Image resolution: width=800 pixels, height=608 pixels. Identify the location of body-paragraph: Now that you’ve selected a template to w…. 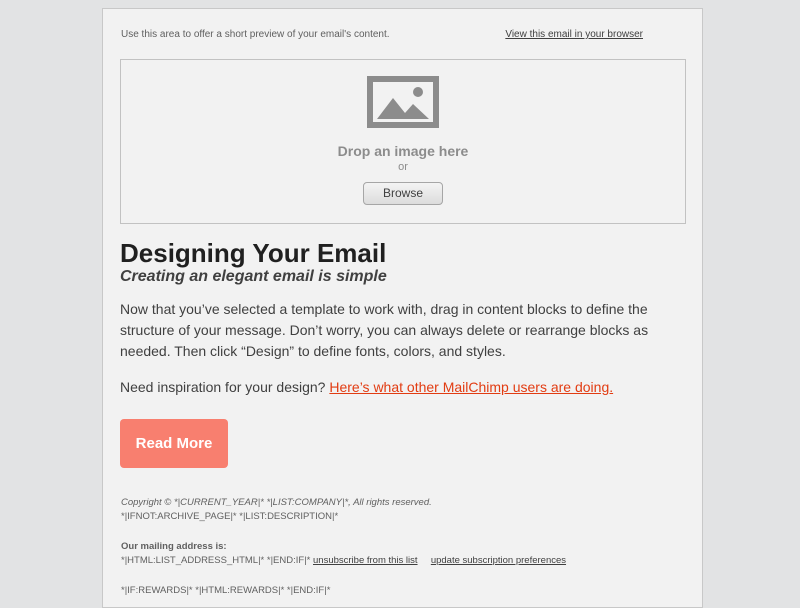
(384, 330).